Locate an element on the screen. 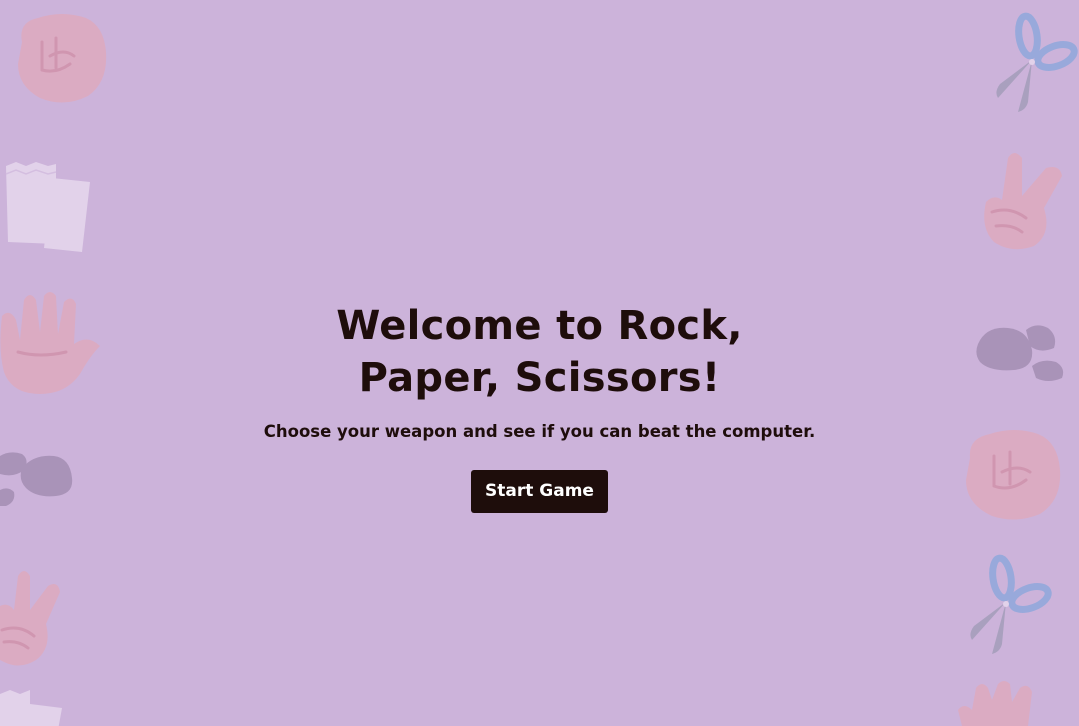 The height and width of the screenshot is (726, 1079). start-game-button: Start Game is located at coordinates (539, 491).